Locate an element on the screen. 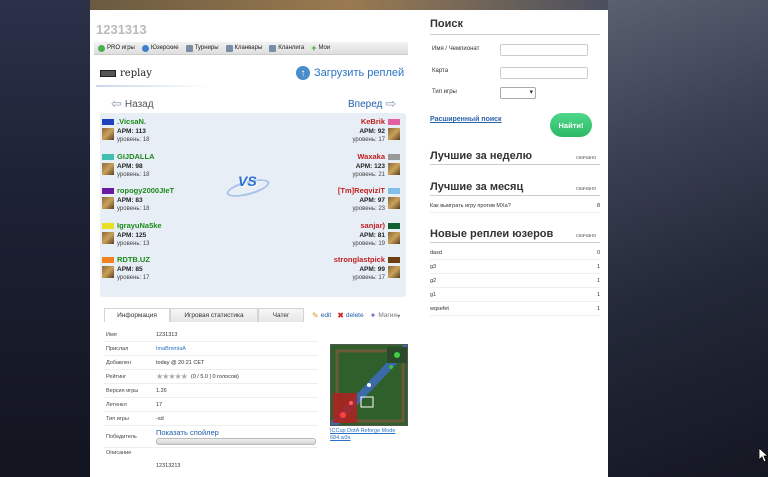 The width and height of the screenshot is (768, 477). pencil-icon: ✎ is located at coordinates (315, 315).